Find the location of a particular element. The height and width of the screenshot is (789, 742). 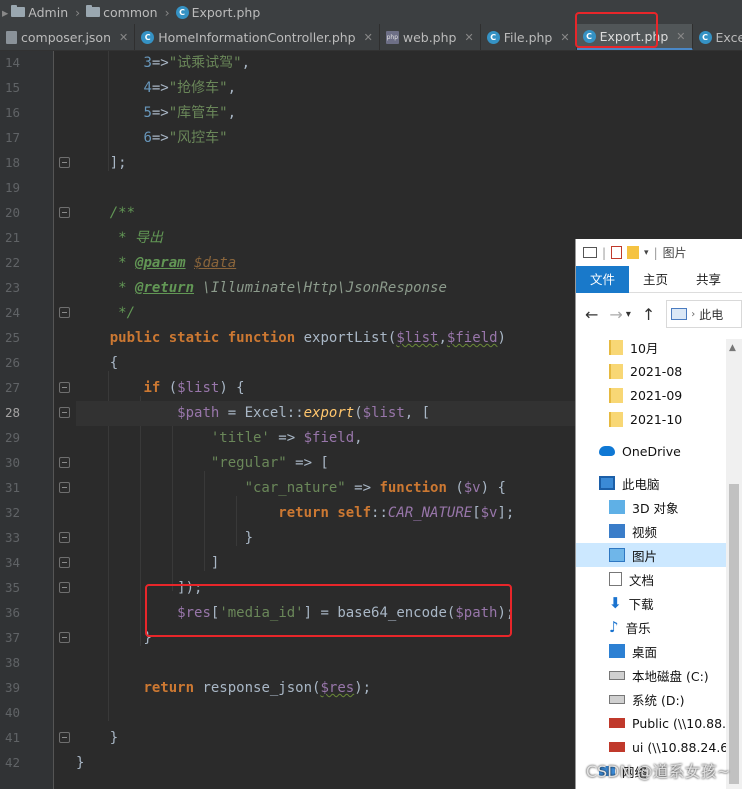

line-number: 16 is located at coordinates (12, 112).